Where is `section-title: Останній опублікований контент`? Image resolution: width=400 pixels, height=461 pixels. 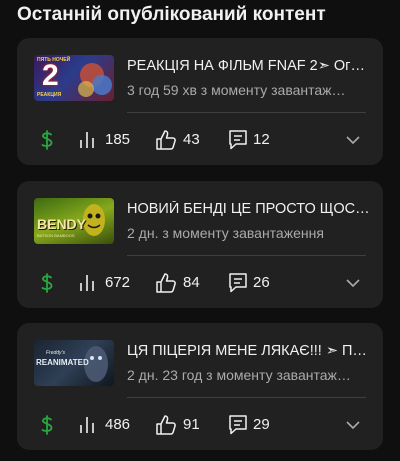
section-title: Останній опублікований контент is located at coordinates (171, 14).